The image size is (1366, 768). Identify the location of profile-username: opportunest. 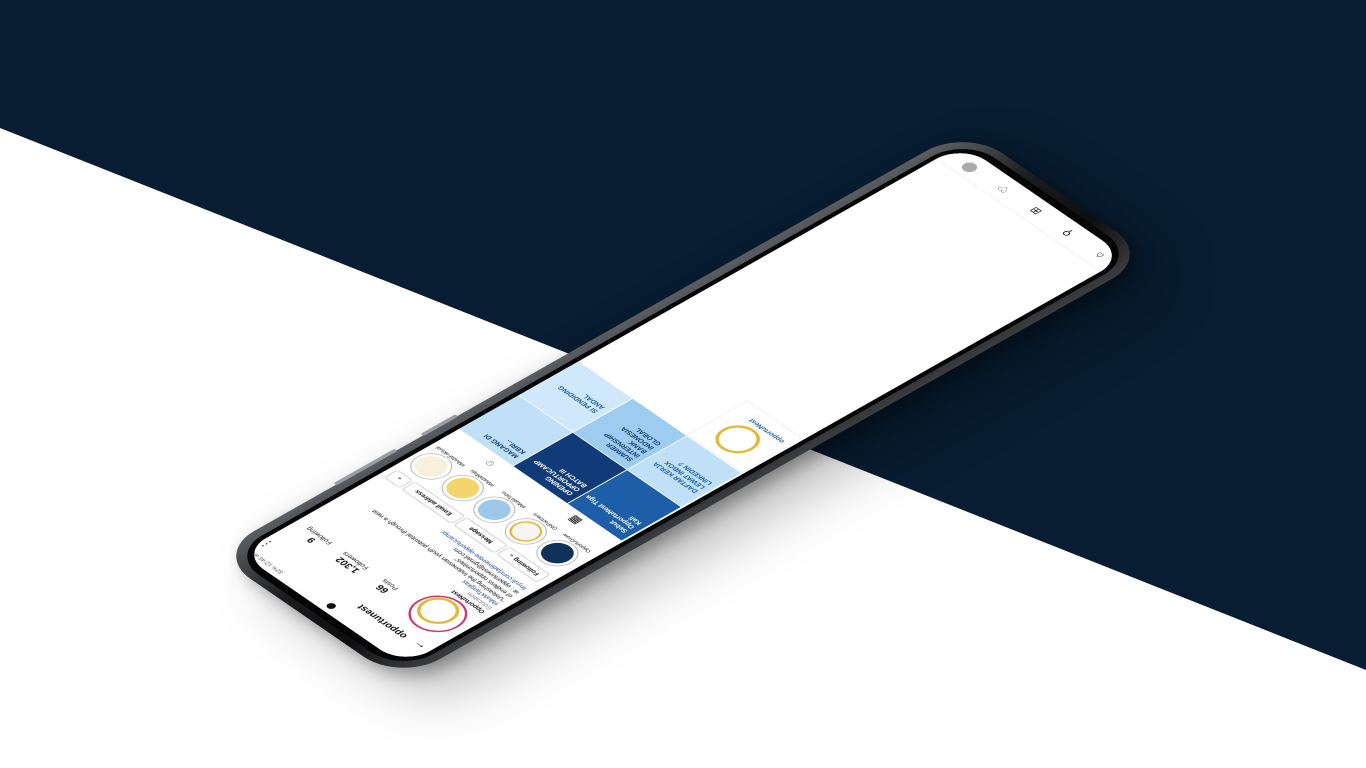
(382, 621).